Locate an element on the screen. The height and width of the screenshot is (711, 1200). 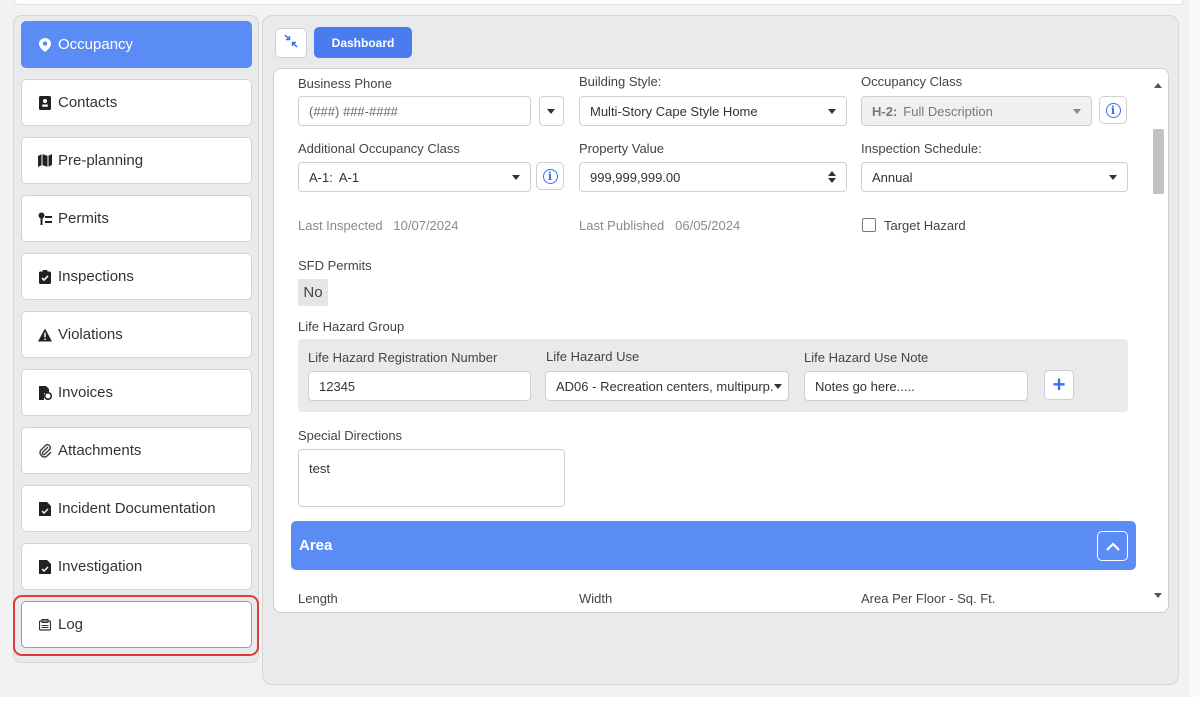
property-value-label: Property Value is located at coordinates (622, 148).